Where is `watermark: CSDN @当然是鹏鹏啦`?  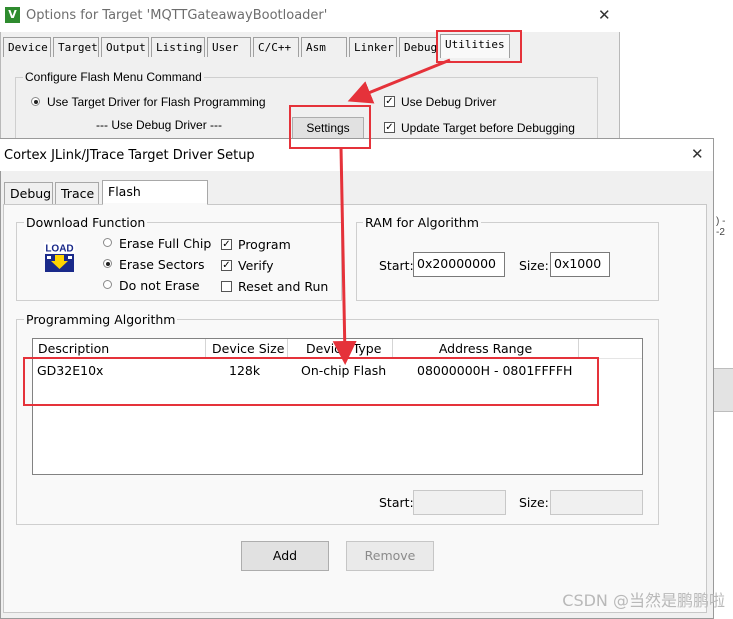 watermark: CSDN @当然是鹏鹏啦 is located at coordinates (643, 600).